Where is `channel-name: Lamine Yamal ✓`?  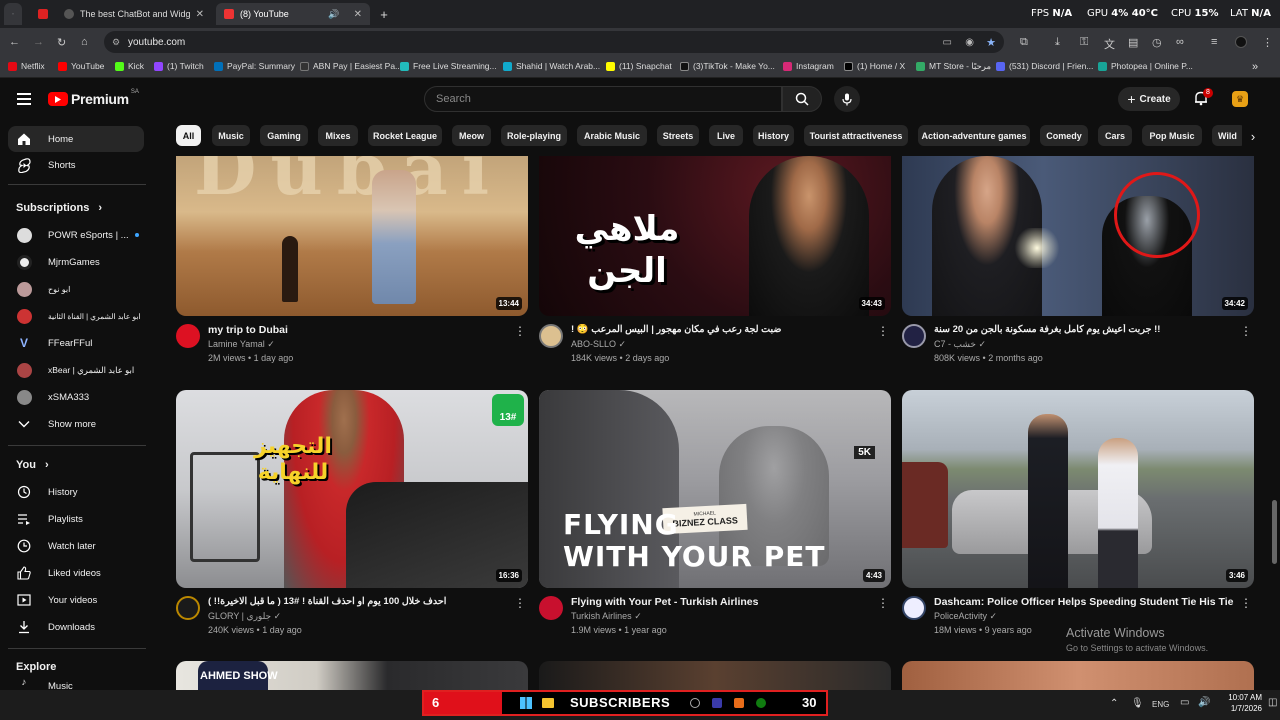 channel-name: Lamine Yamal ✓ is located at coordinates (241, 344).